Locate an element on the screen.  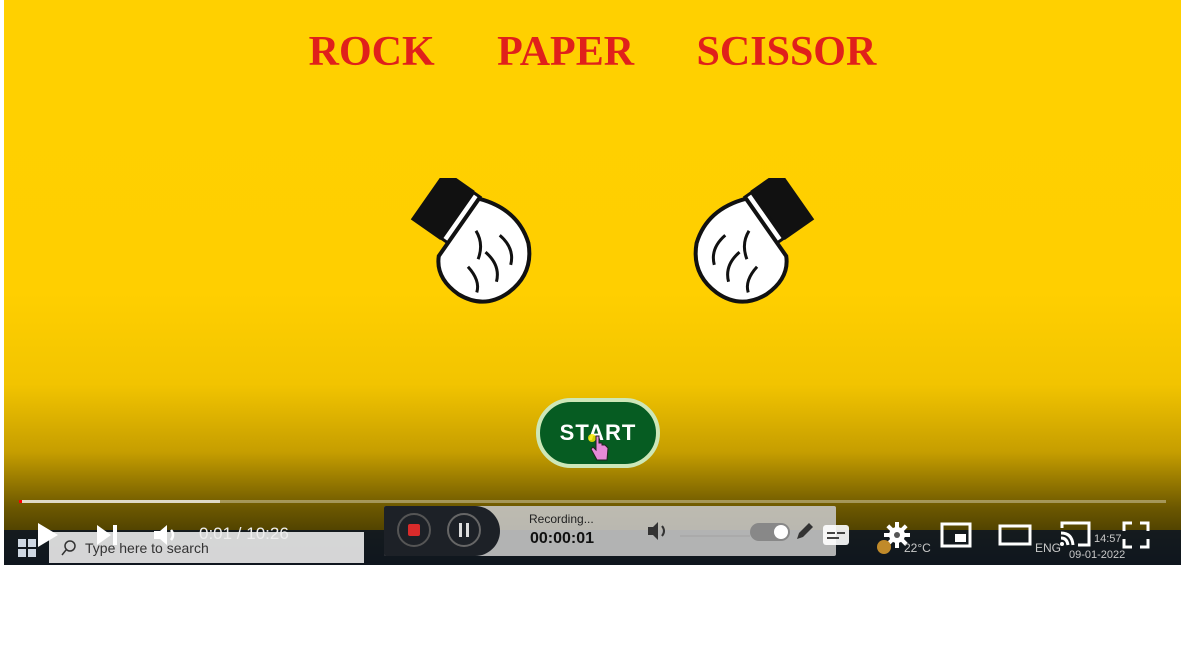
title-word-rock: ROCK is located at coordinates (371, 52).